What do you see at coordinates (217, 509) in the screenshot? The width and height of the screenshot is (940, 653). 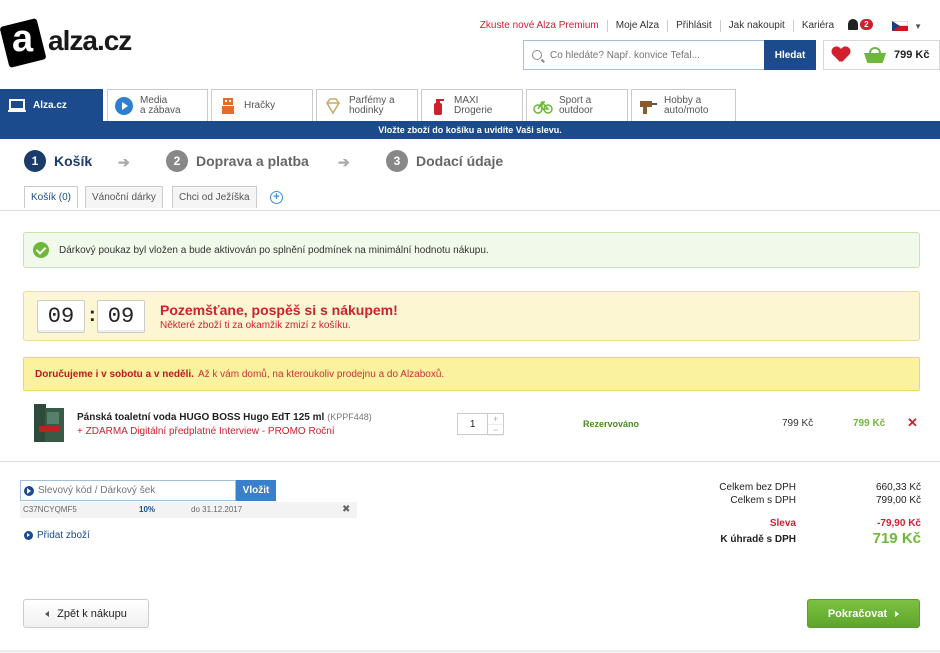 I see `coupon-valid: do 31.12.2017` at bounding box center [217, 509].